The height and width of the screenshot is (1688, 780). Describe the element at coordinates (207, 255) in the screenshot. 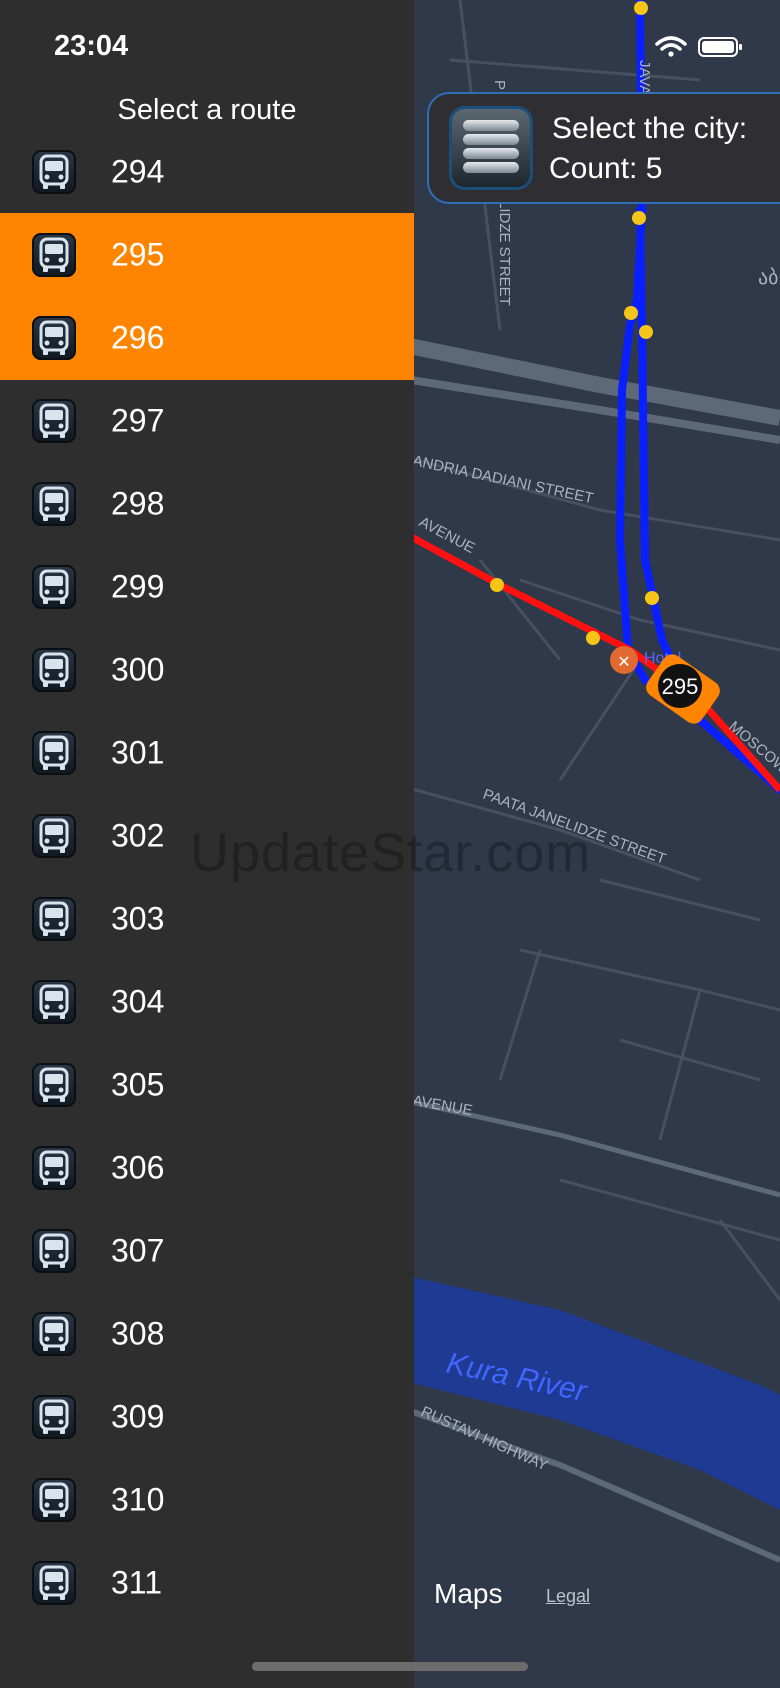

I see `route-item-1: 295` at that location.